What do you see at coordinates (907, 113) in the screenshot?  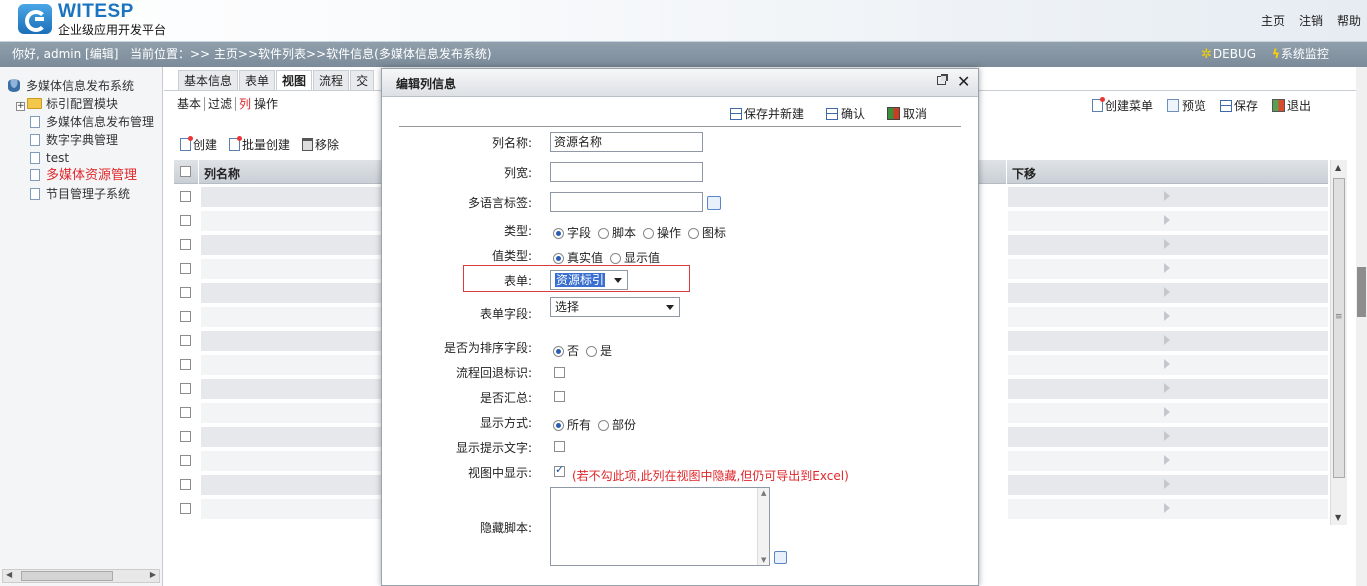 I see `cancel-button: 取消` at bounding box center [907, 113].